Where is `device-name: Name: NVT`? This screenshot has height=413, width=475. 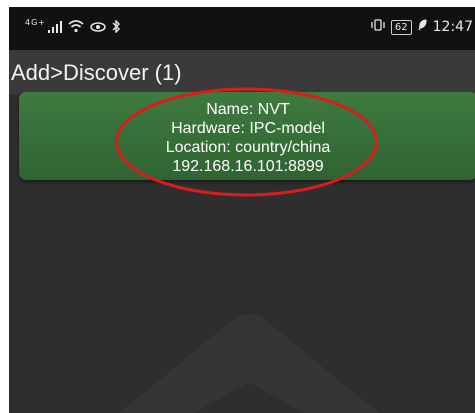 device-name: Name: NVT is located at coordinates (248, 109).